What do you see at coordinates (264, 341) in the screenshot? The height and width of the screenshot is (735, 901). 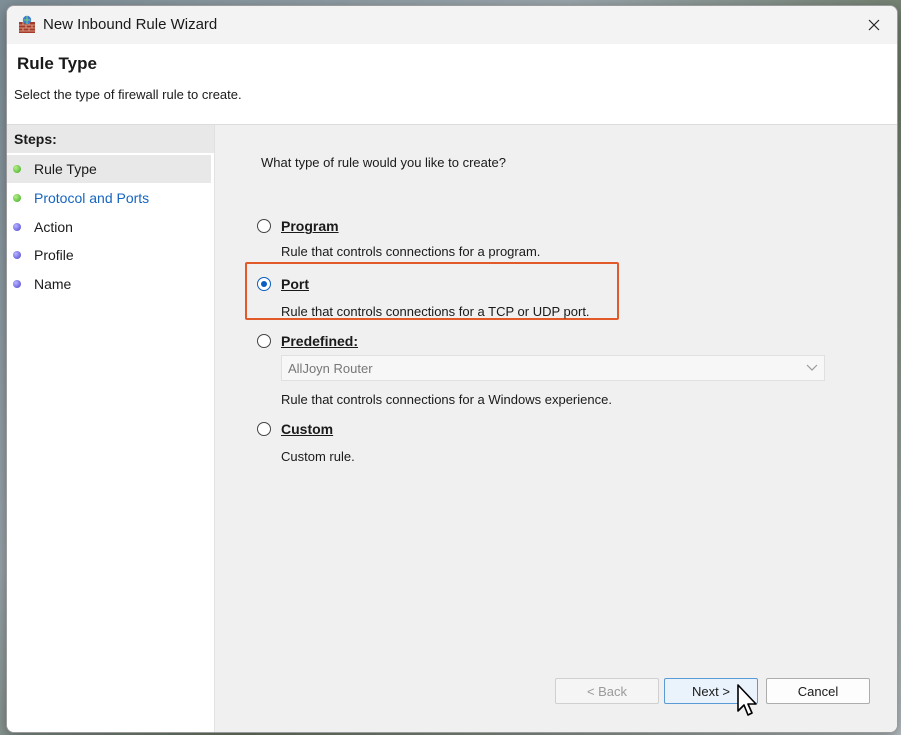 I see `predefined-radio` at bounding box center [264, 341].